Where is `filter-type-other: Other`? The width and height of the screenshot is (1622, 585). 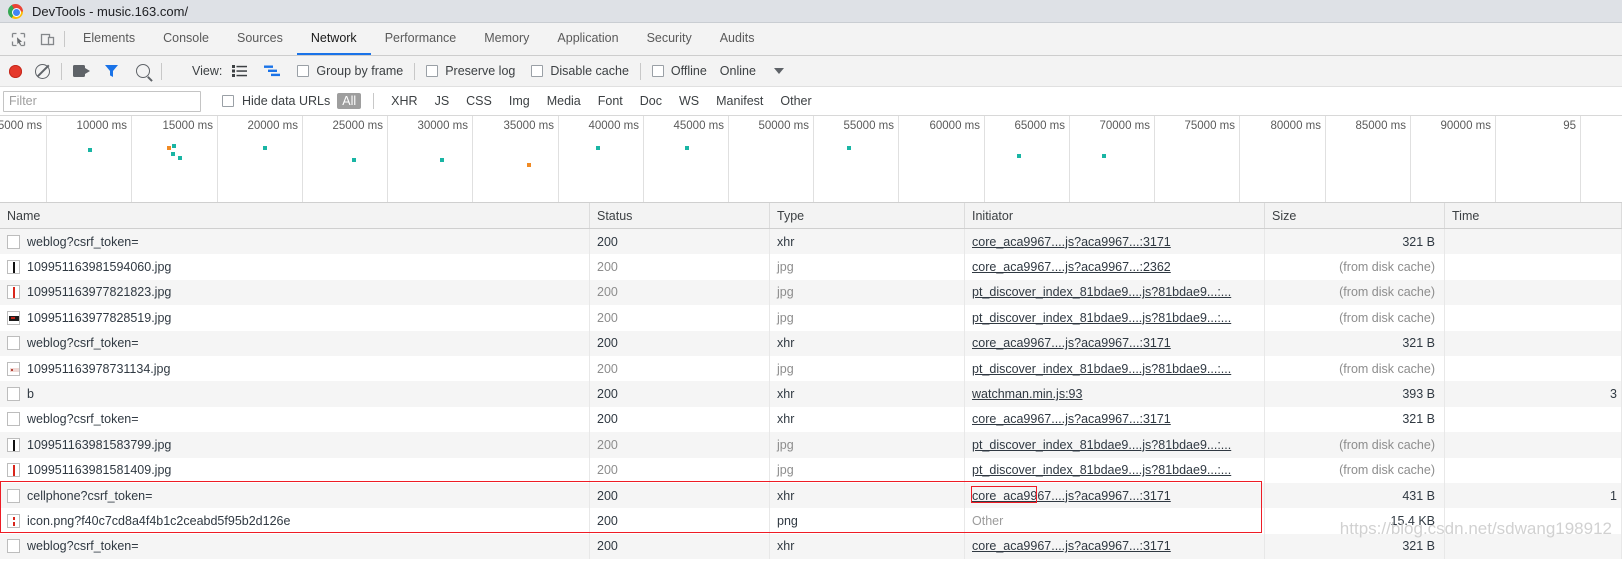 filter-type-other: Other is located at coordinates (795, 101).